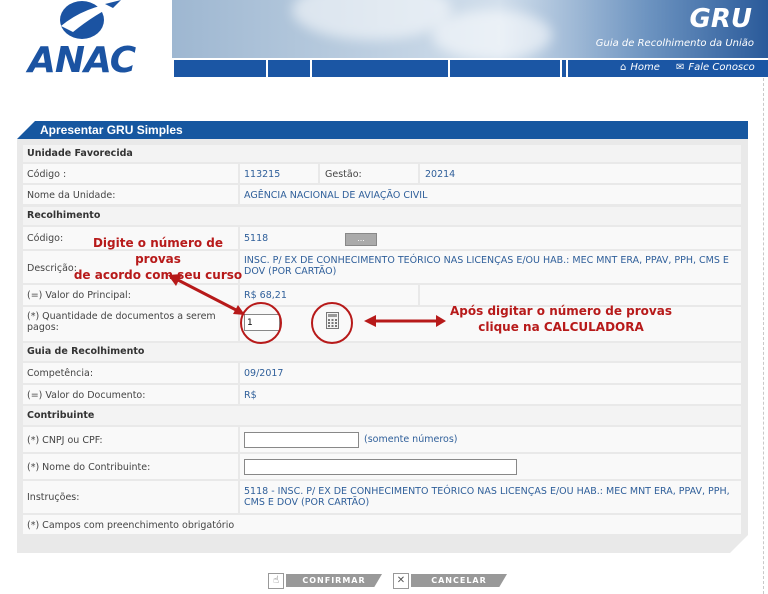 The height and width of the screenshot is (594, 768). I want to click on page-border, so click(763, 336).